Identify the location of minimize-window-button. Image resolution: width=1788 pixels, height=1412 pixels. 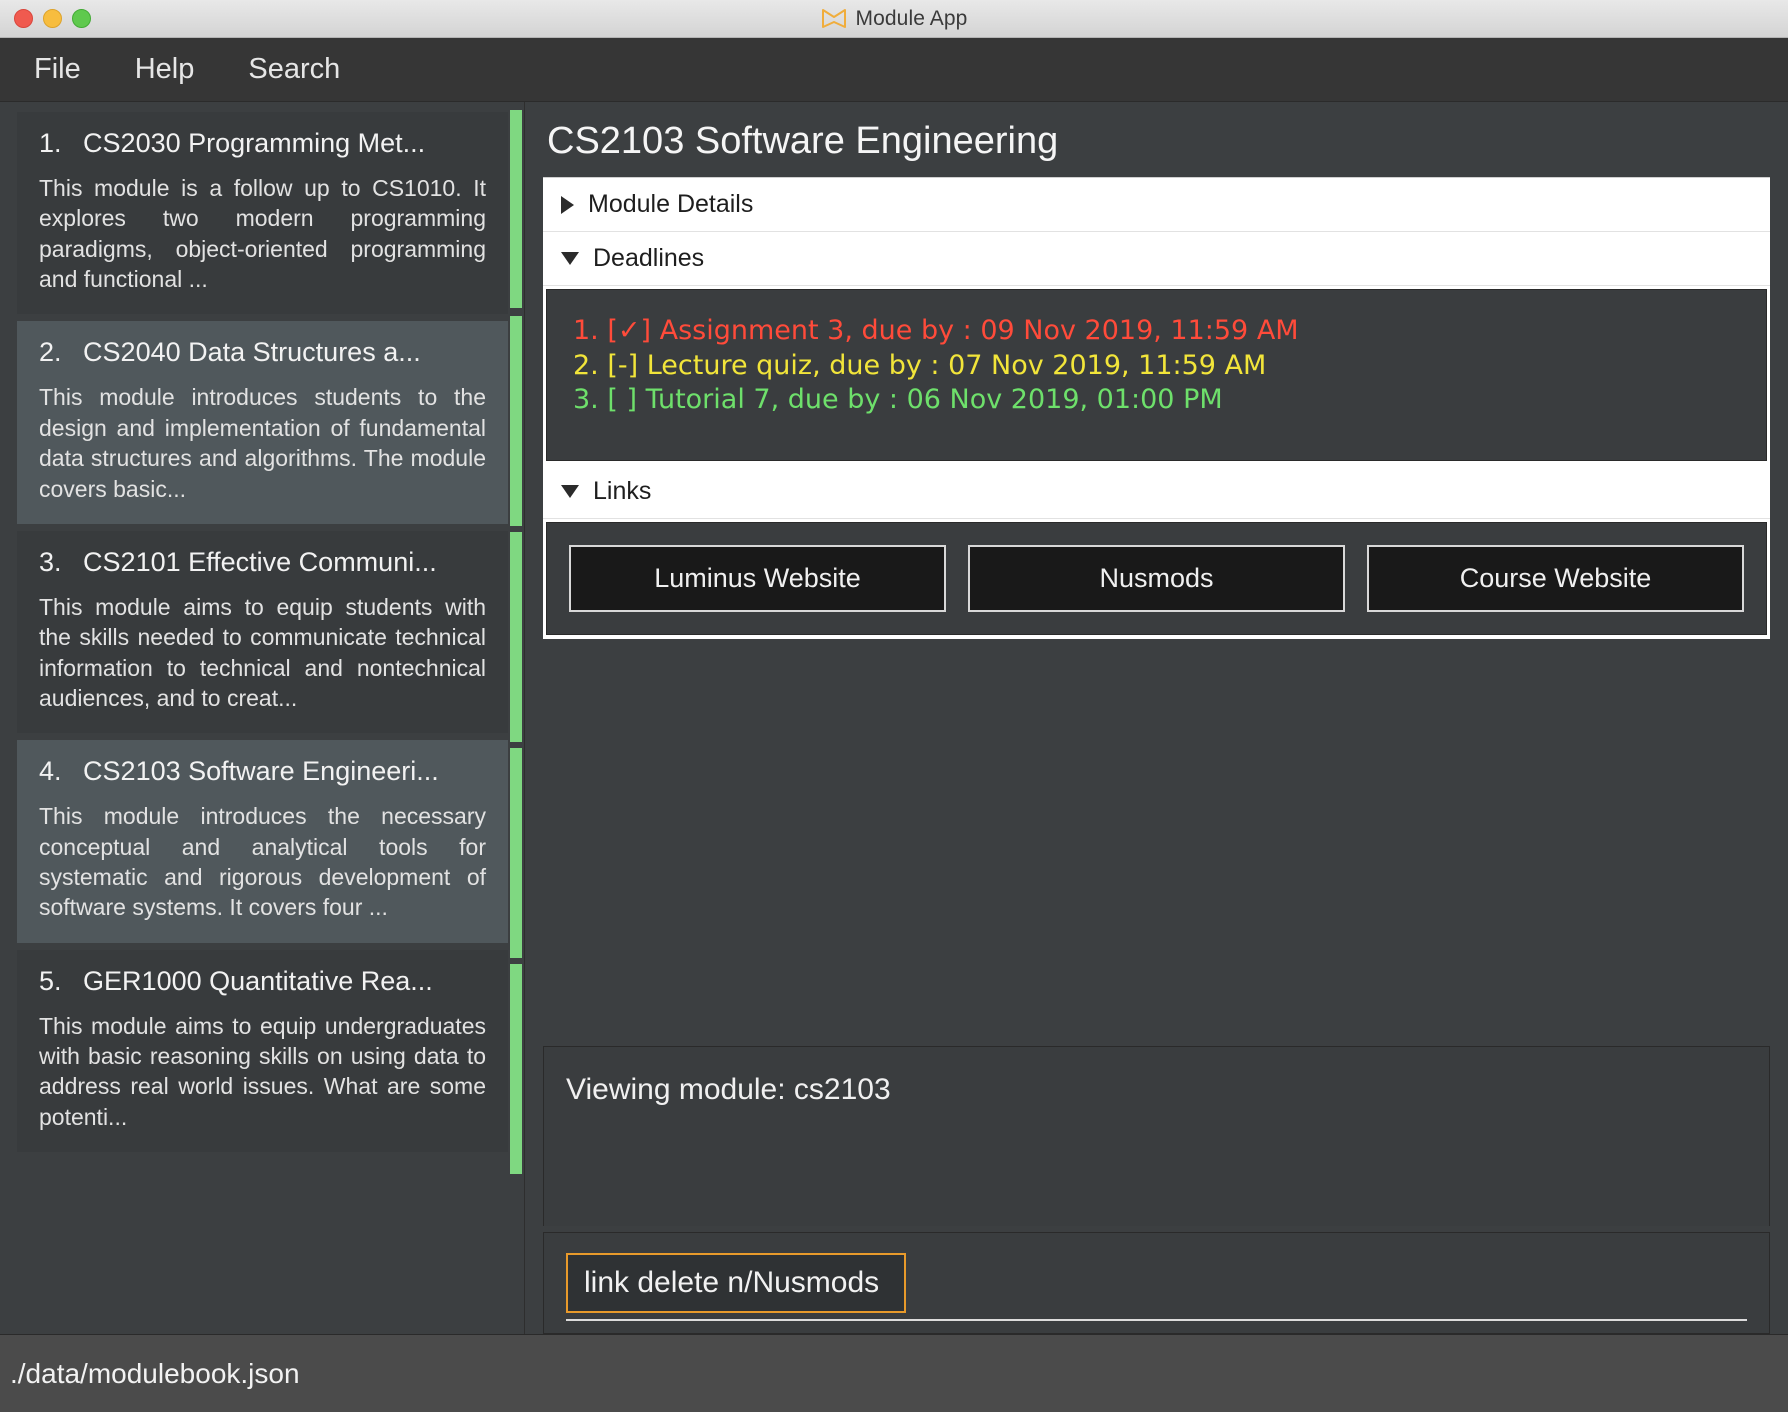
(52, 18).